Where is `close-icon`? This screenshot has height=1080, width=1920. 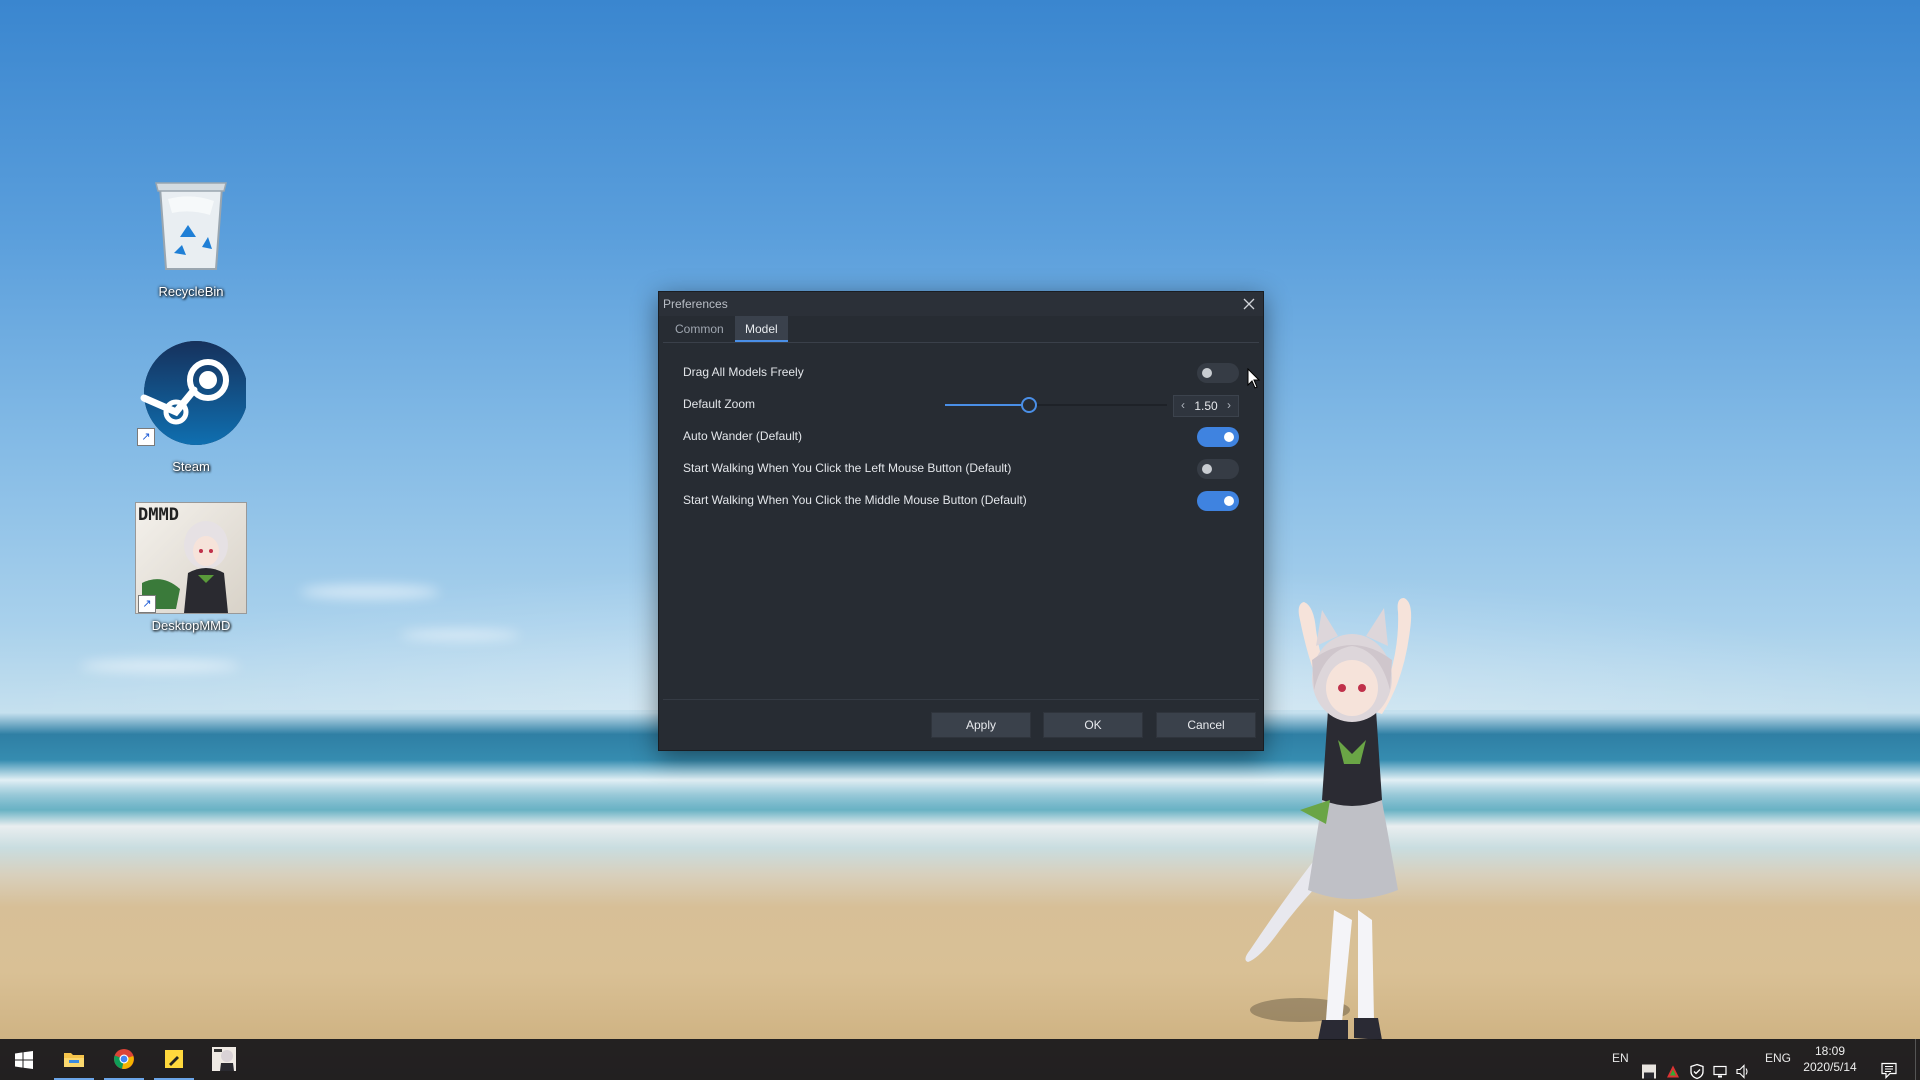 close-icon is located at coordinates (1249, 304).